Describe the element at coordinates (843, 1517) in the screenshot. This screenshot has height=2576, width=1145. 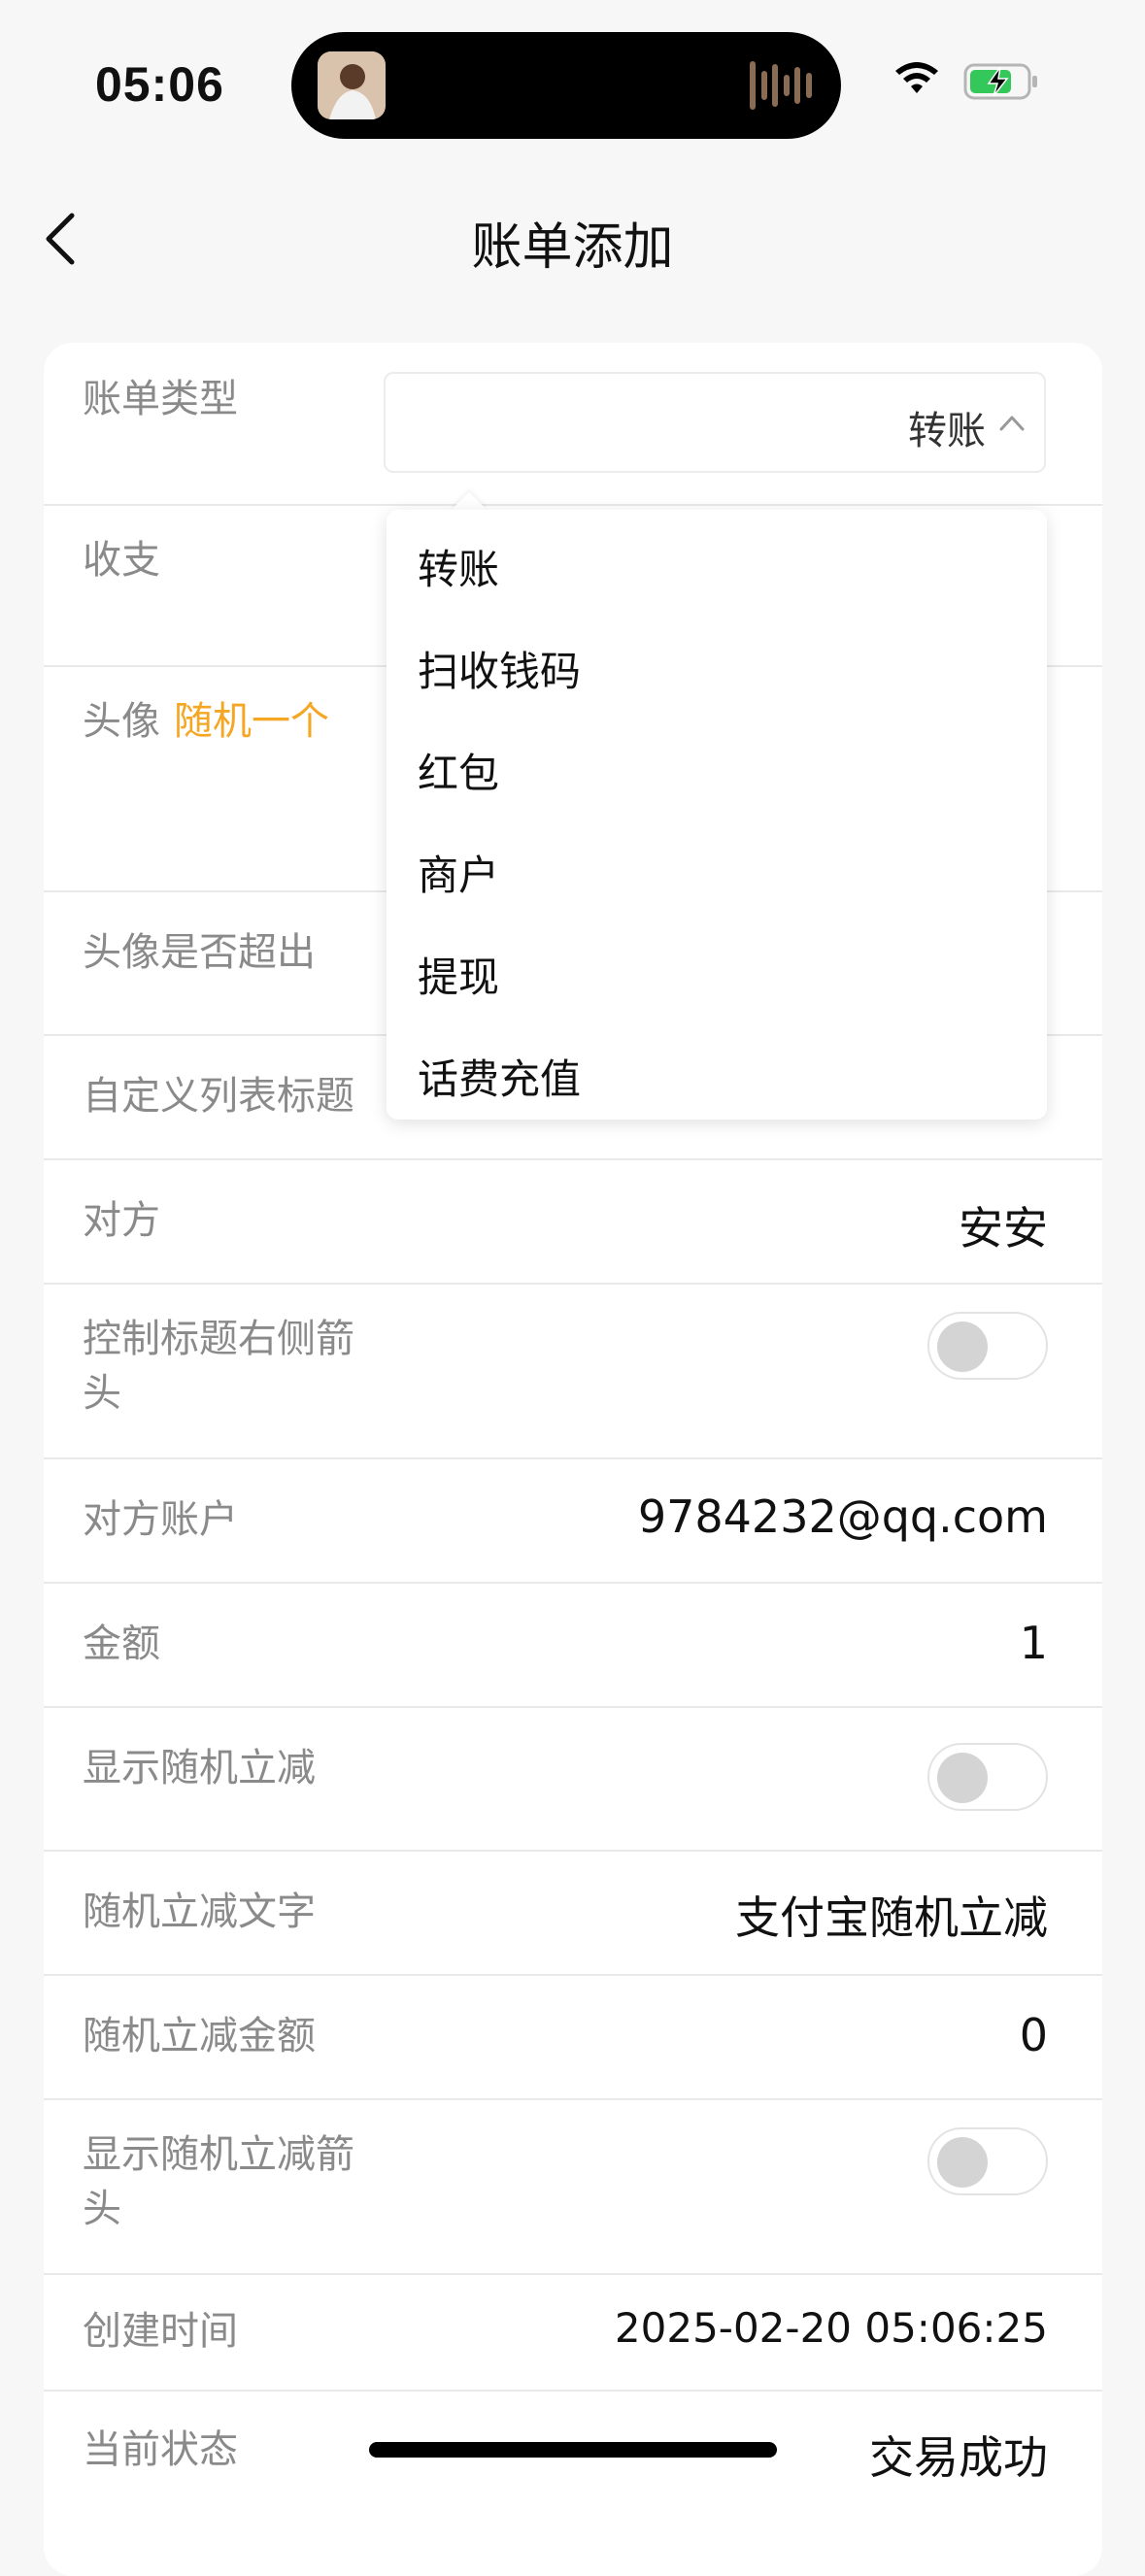
I see `counterparty-account-value: 9784232@qq.com` at that location.